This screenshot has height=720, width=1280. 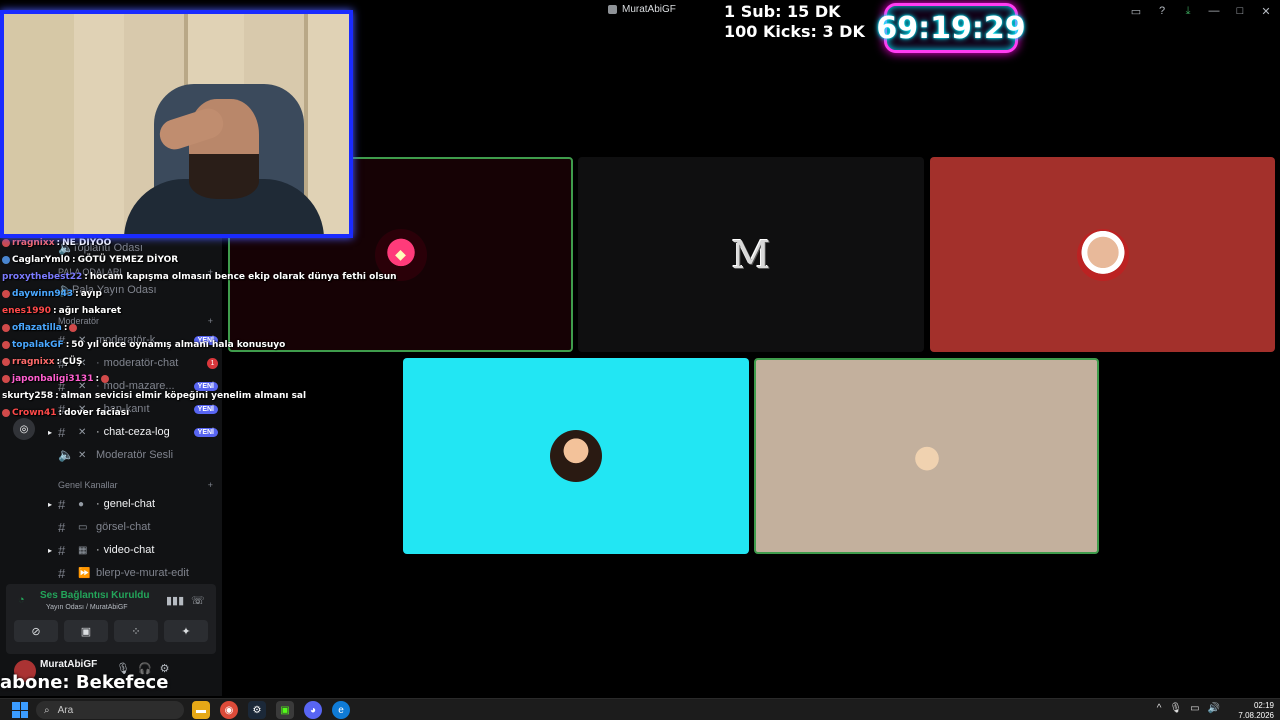 What do you see at coordinates (81, 504) in the screenshot?
I see `speech-bubble-icon: ●` at bounding box center [81, 504].